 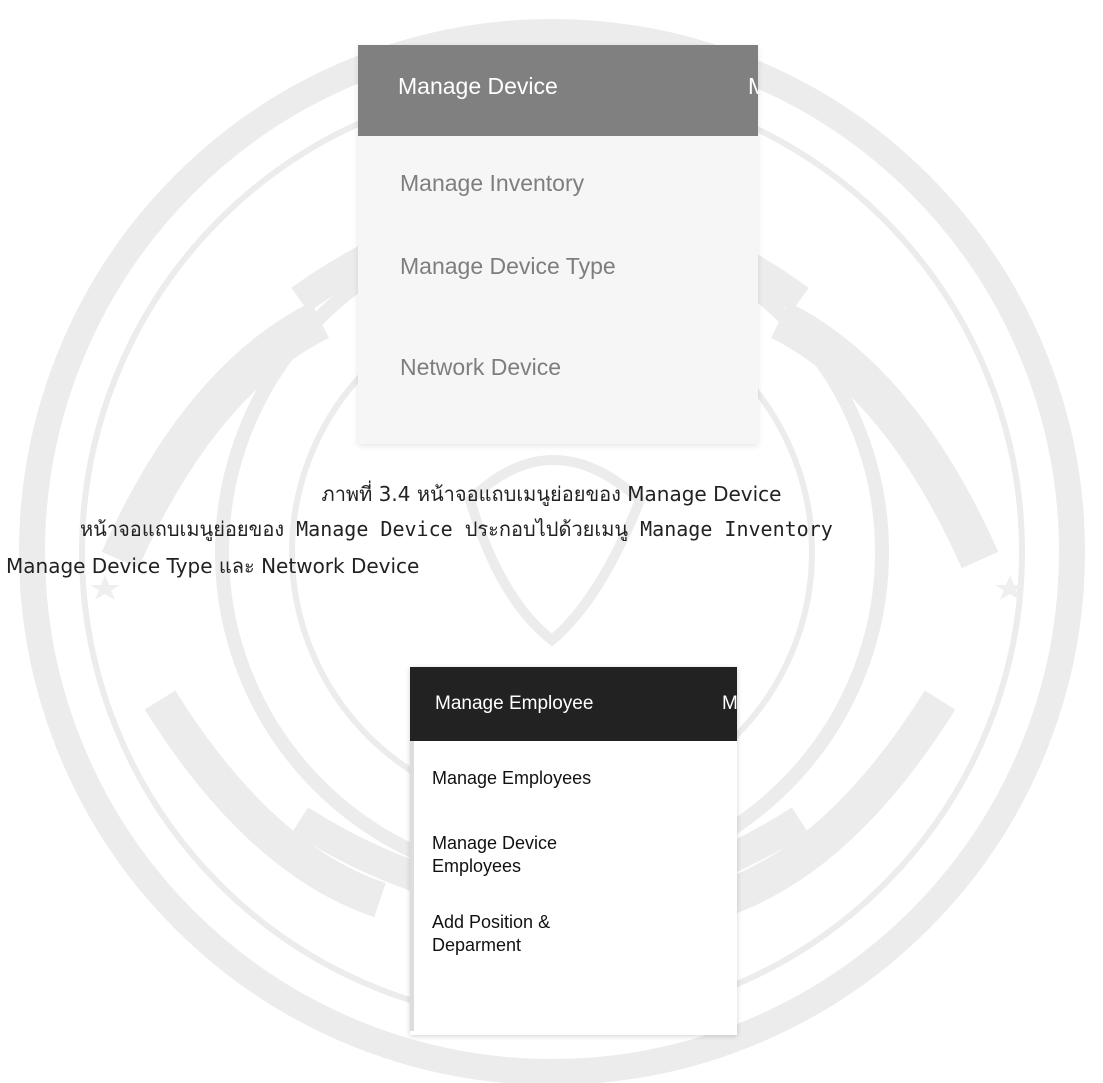 What do you see at coordinates (213, 566) in the screenshot?
I see `paragraph-line-2: Manage Device Type และ Network Device` at bounding box center [213, 566].